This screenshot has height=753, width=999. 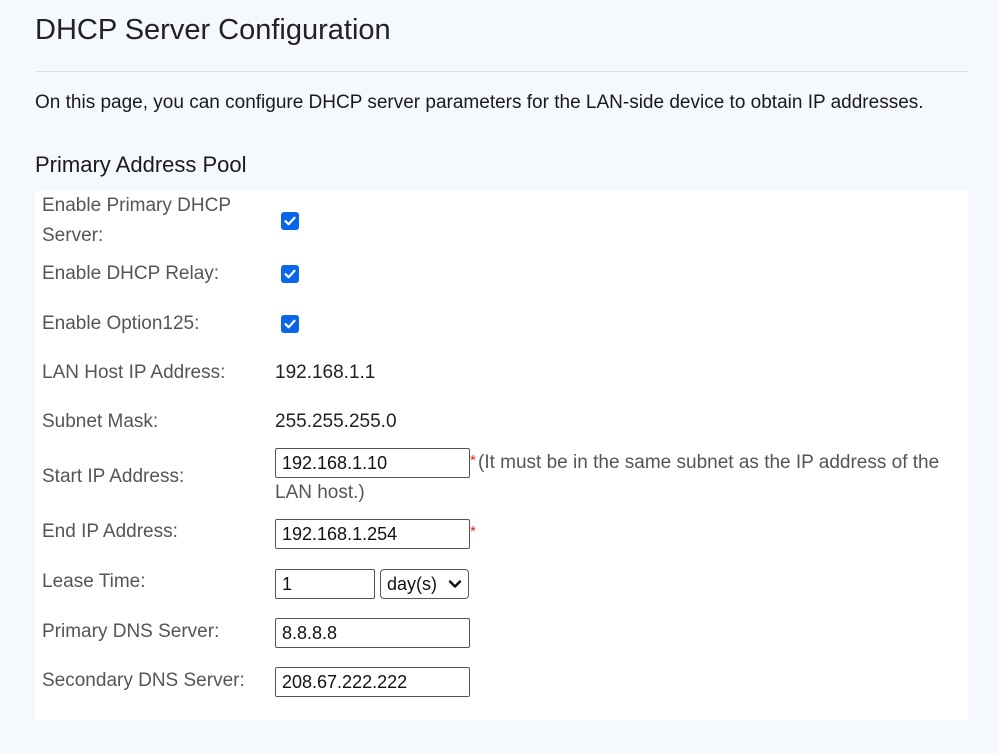 What do you see at coordinates (141, 164) in the screenshot?
I see `section-title: Primary Address Pool` at bounding box center [141, 164].